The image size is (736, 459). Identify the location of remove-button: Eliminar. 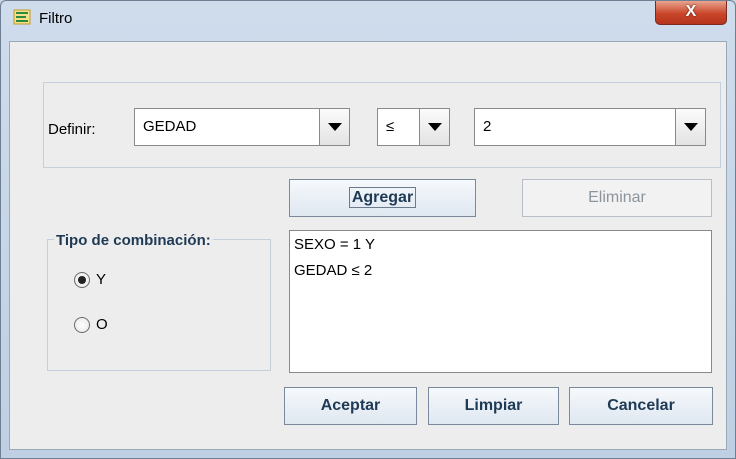
(617, 198).